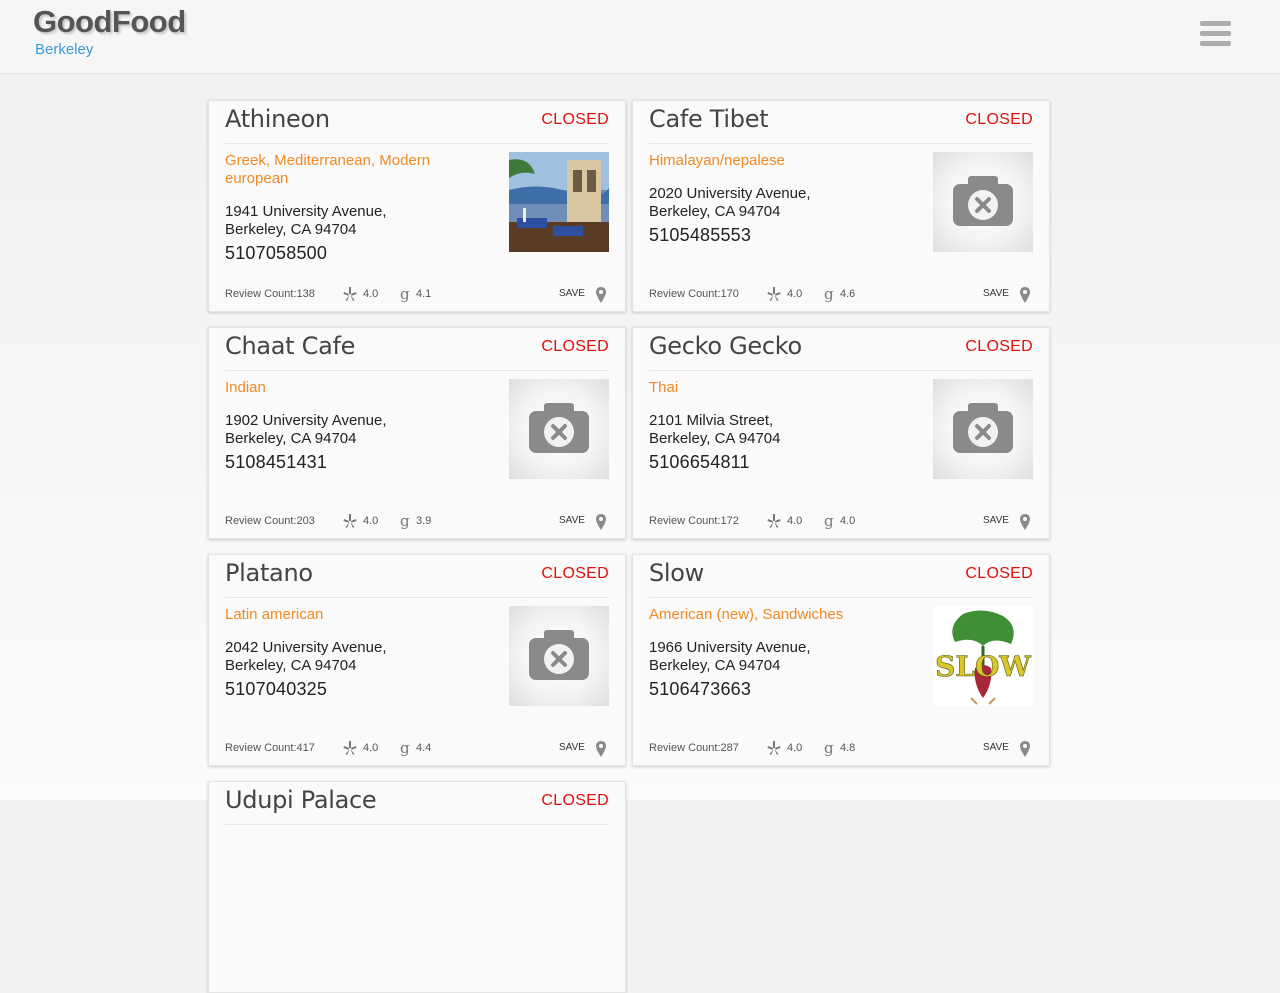 This screenshot has width=1280, height=993. I want to click on restaurant-name: Athineon, so click(277, 119).